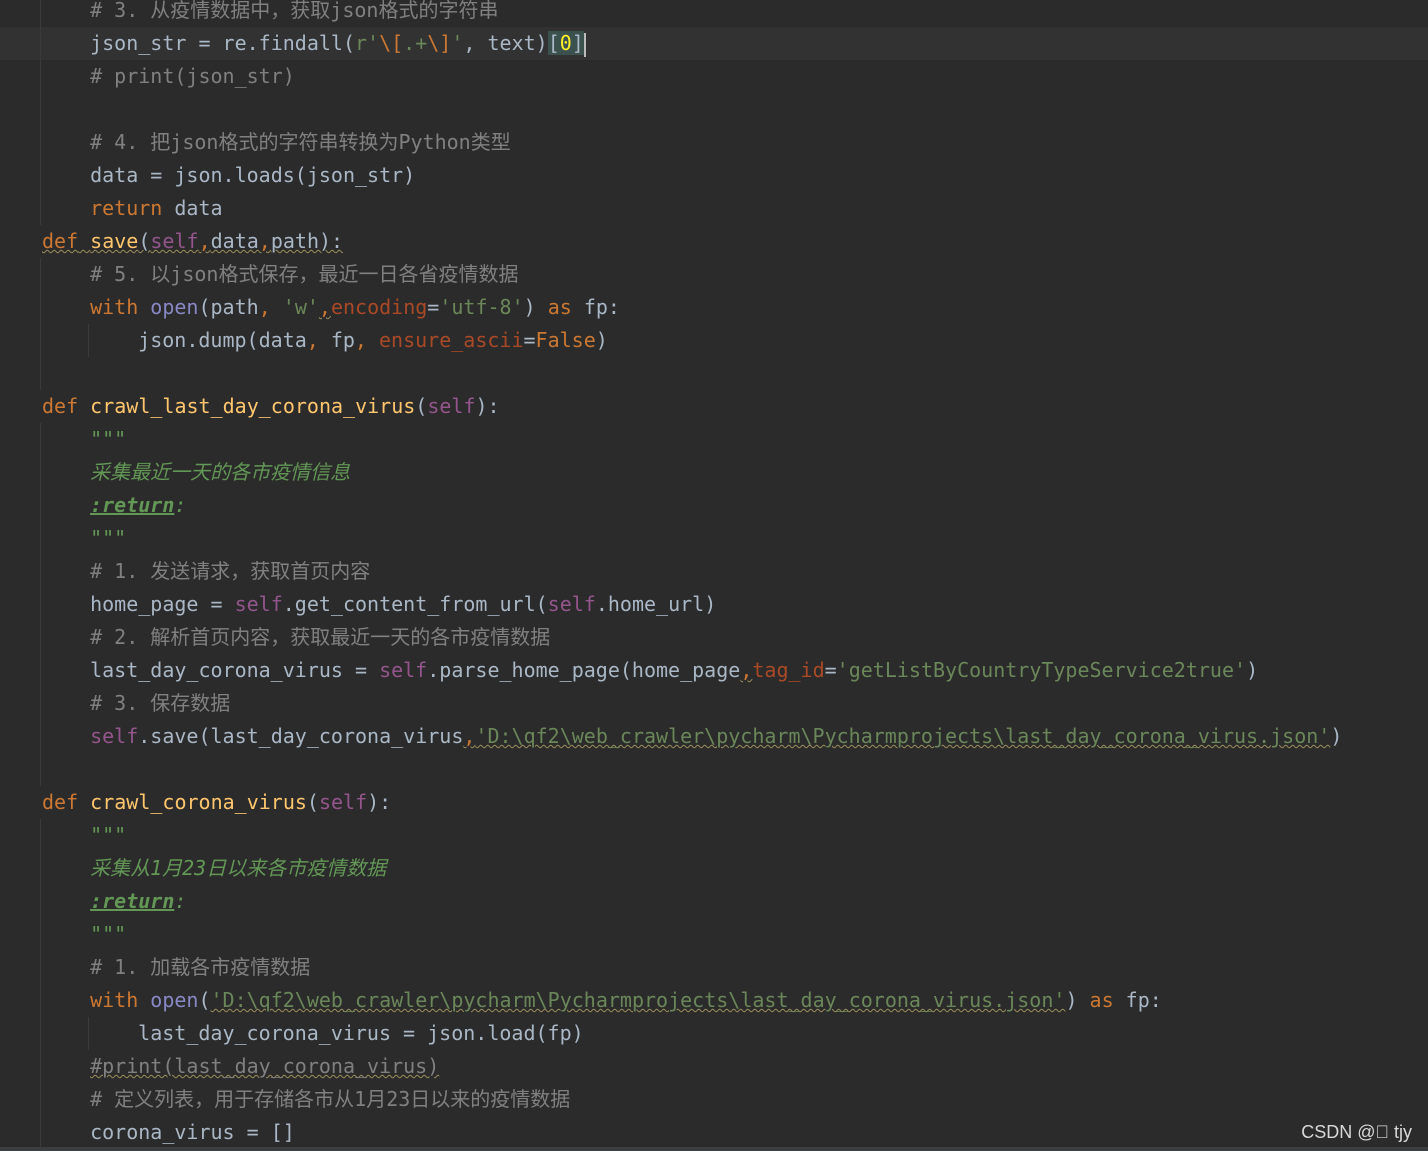 This screenshot has width=1428, height=1151. What do you see at coordinates (216, 802) in the screenshot?
I see `code-text: def crawl_corona_virus(self):` at bounding box center [216, 802].